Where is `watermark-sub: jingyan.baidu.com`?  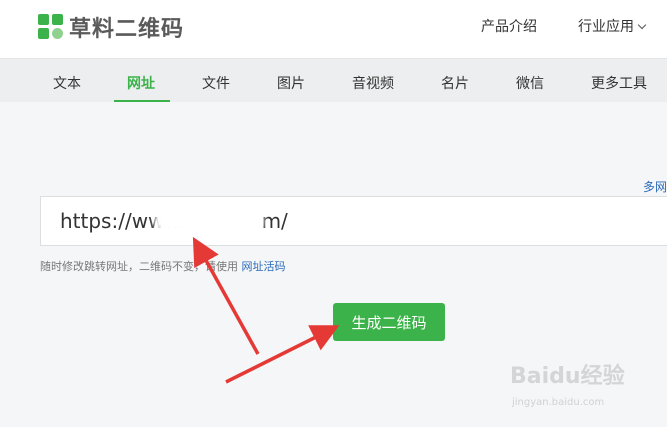
watermark-sub: jingyan.baidu.com is located at coordinates (558, 402).